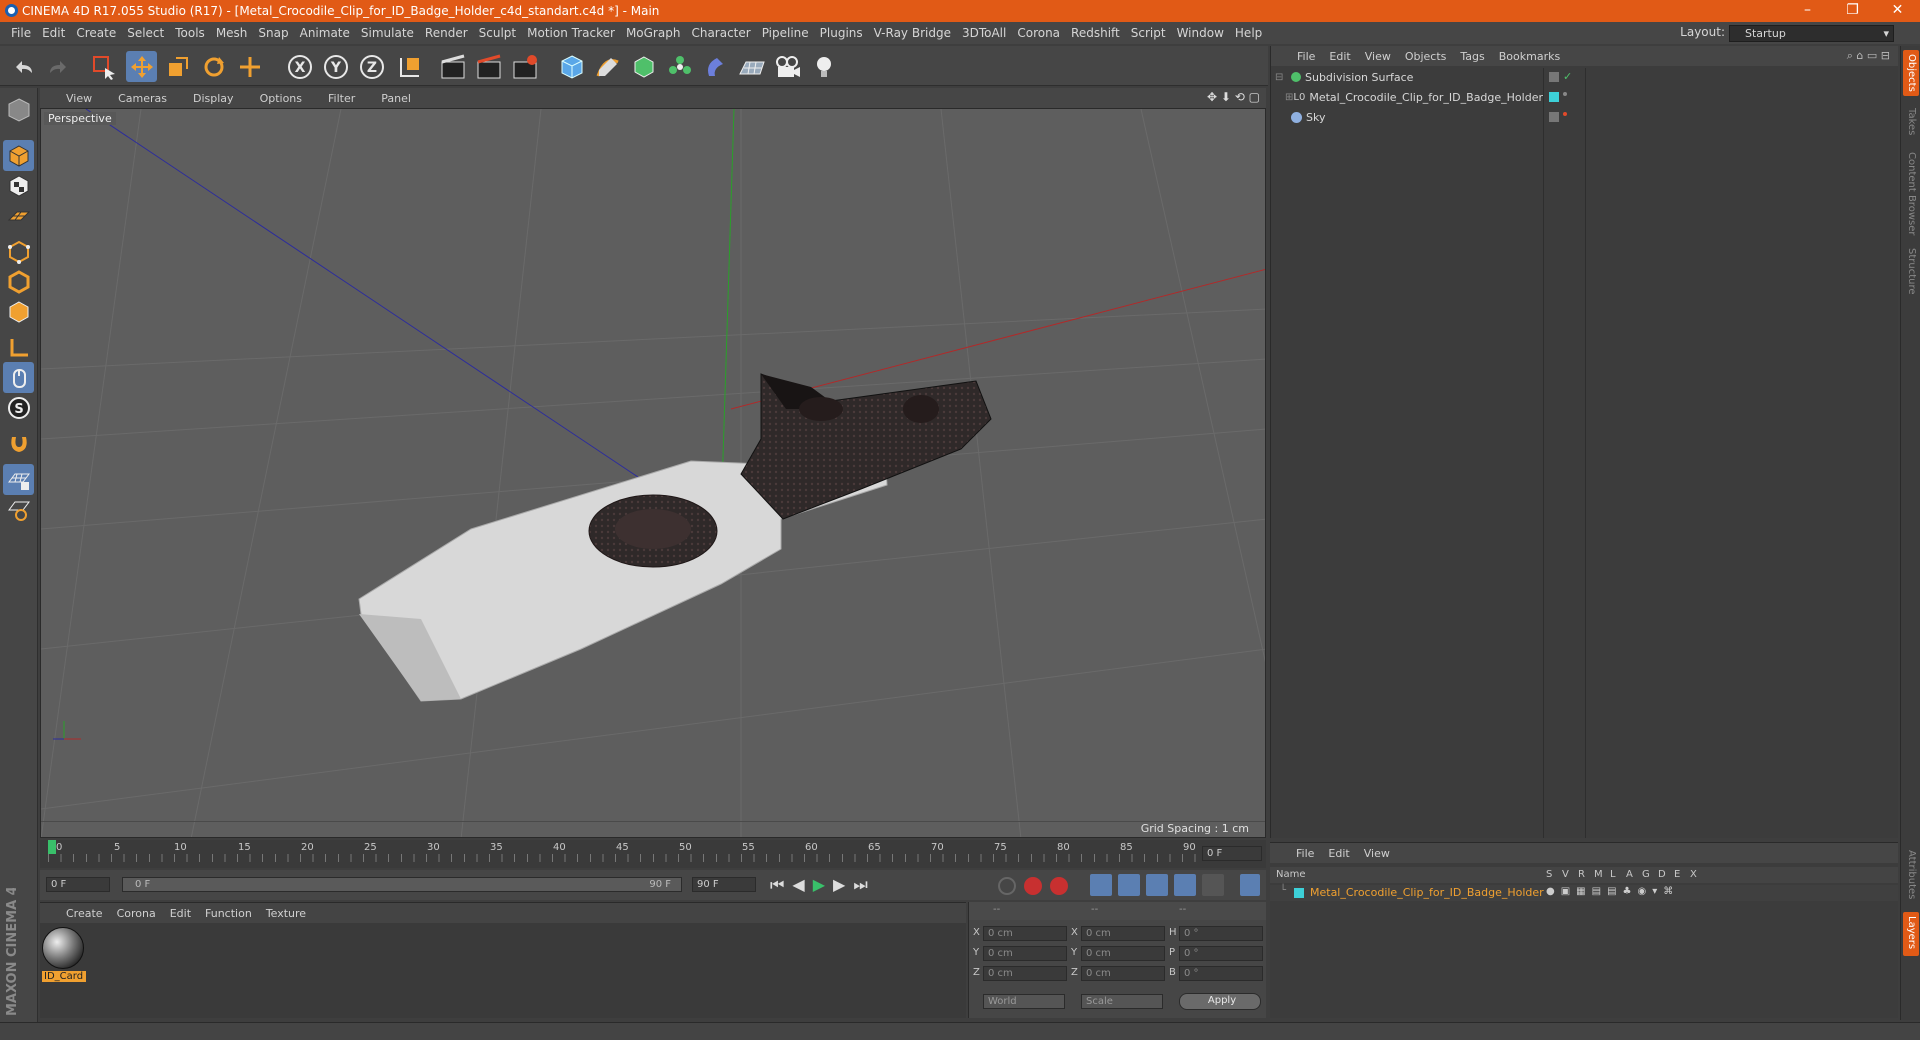  I want to click on menu-render: Render, so click(446, 33).